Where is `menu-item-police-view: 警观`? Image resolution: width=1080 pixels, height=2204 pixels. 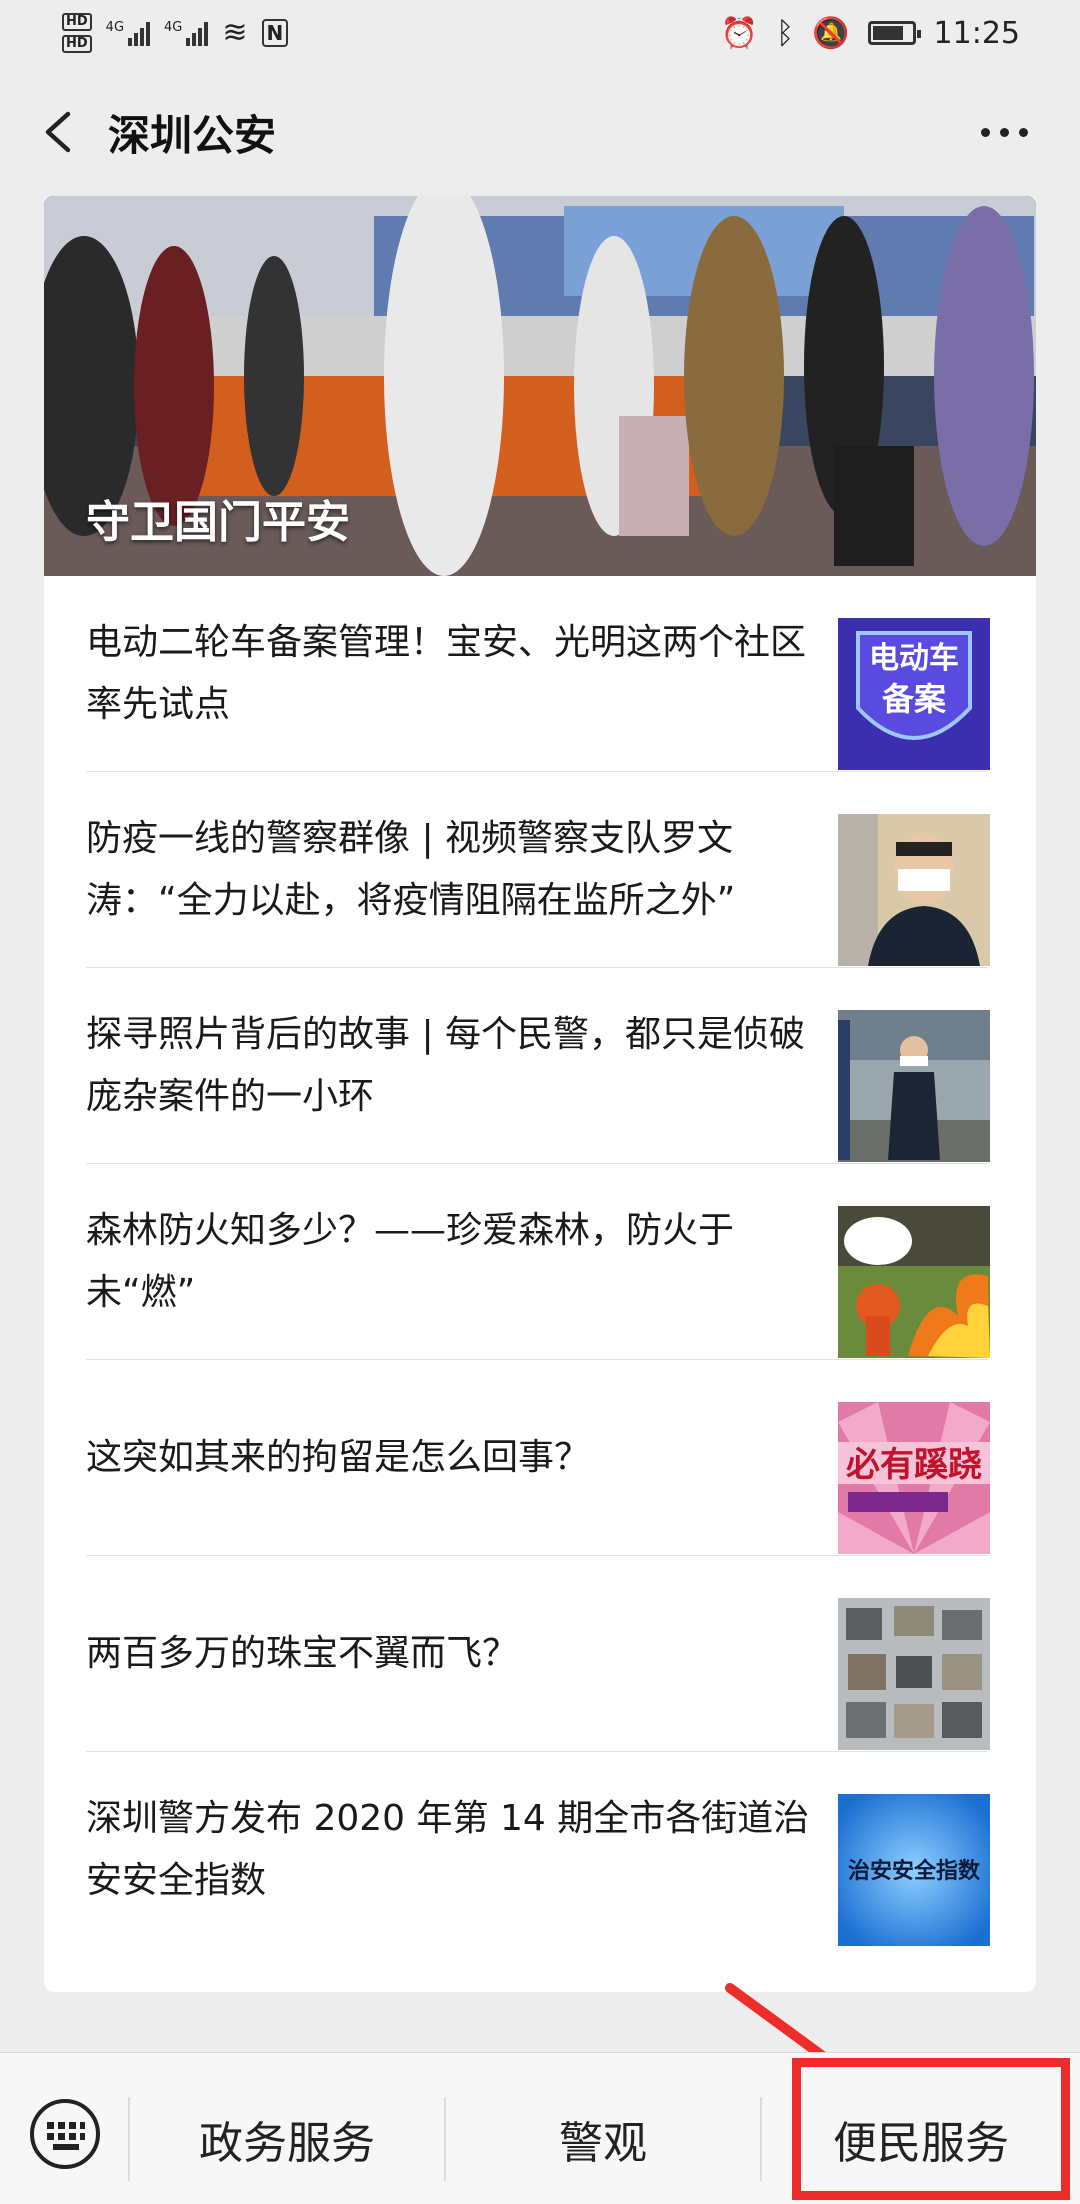 menu-item-police-view: 警观 is located at coordinates (603, 2139).